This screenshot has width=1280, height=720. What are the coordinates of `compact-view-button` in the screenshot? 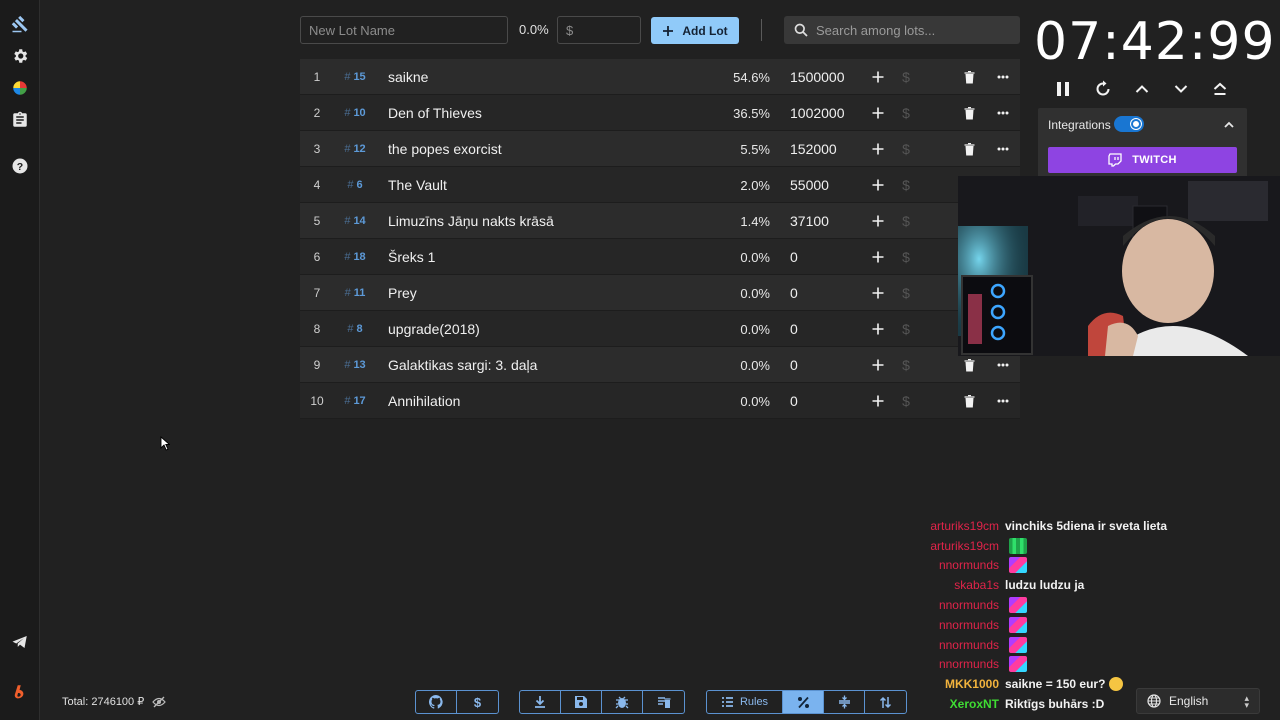 It's located at (844, 702).